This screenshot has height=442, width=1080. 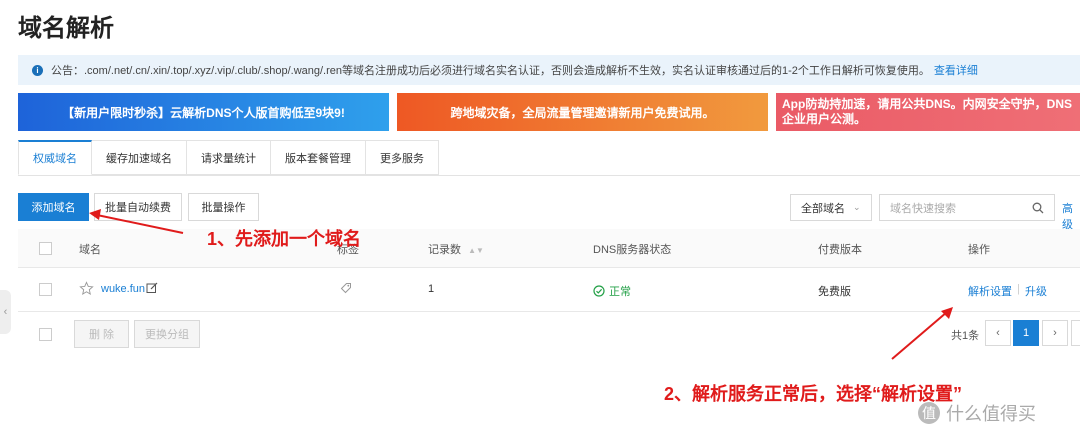 What do you see at coordinates (929, 413) in the screenshot?
I see `watermark-logo-icon: 值` at bounding box center [929, 413].